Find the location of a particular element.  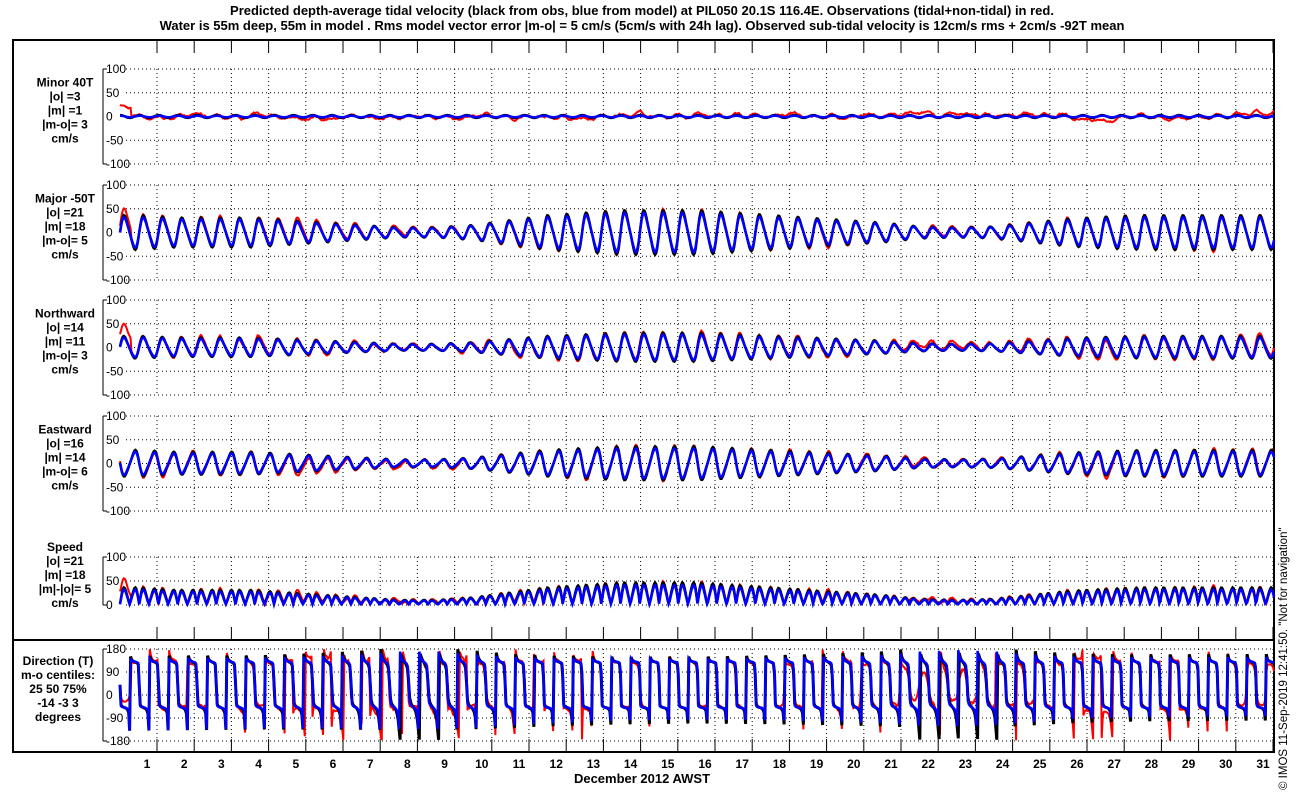

x-tick-label: 13 is located at coordinates (594, 764).